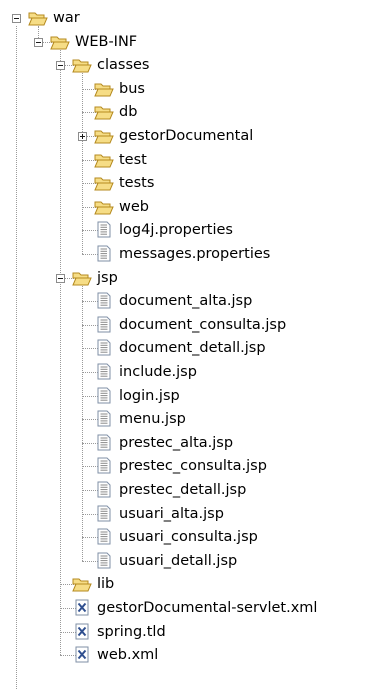 Image resolution: width=366 pixels, height=689 pixels. I want to click on tree-folder-item: WEB-INF, so click(93, 42).